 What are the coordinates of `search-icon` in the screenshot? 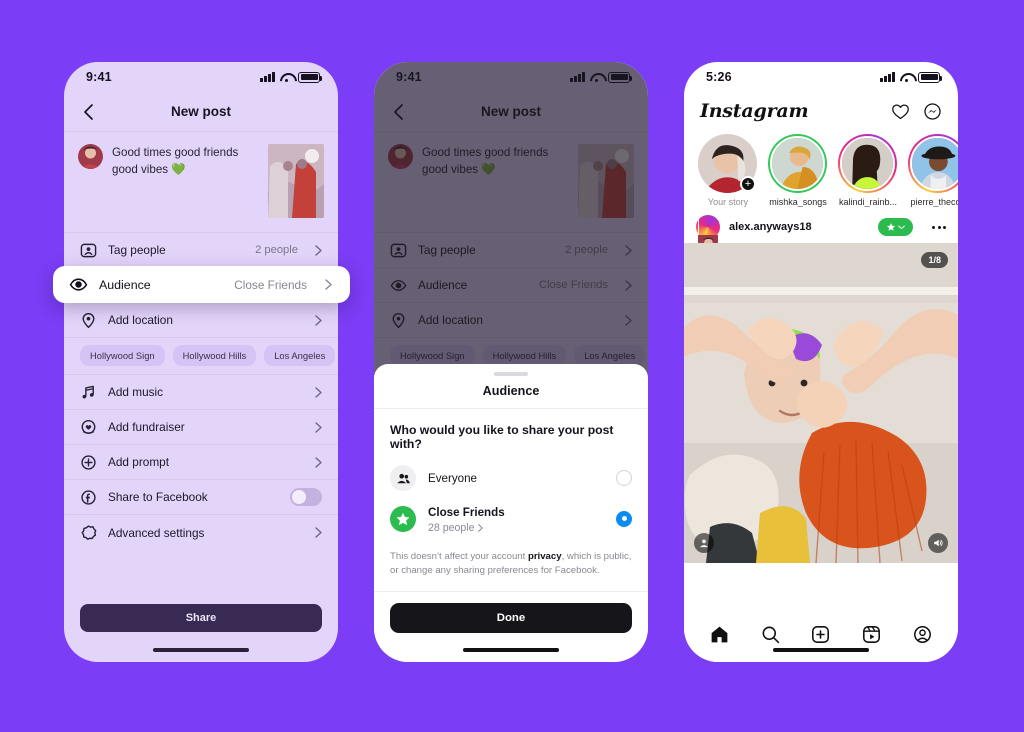 It's located at (770, 634).